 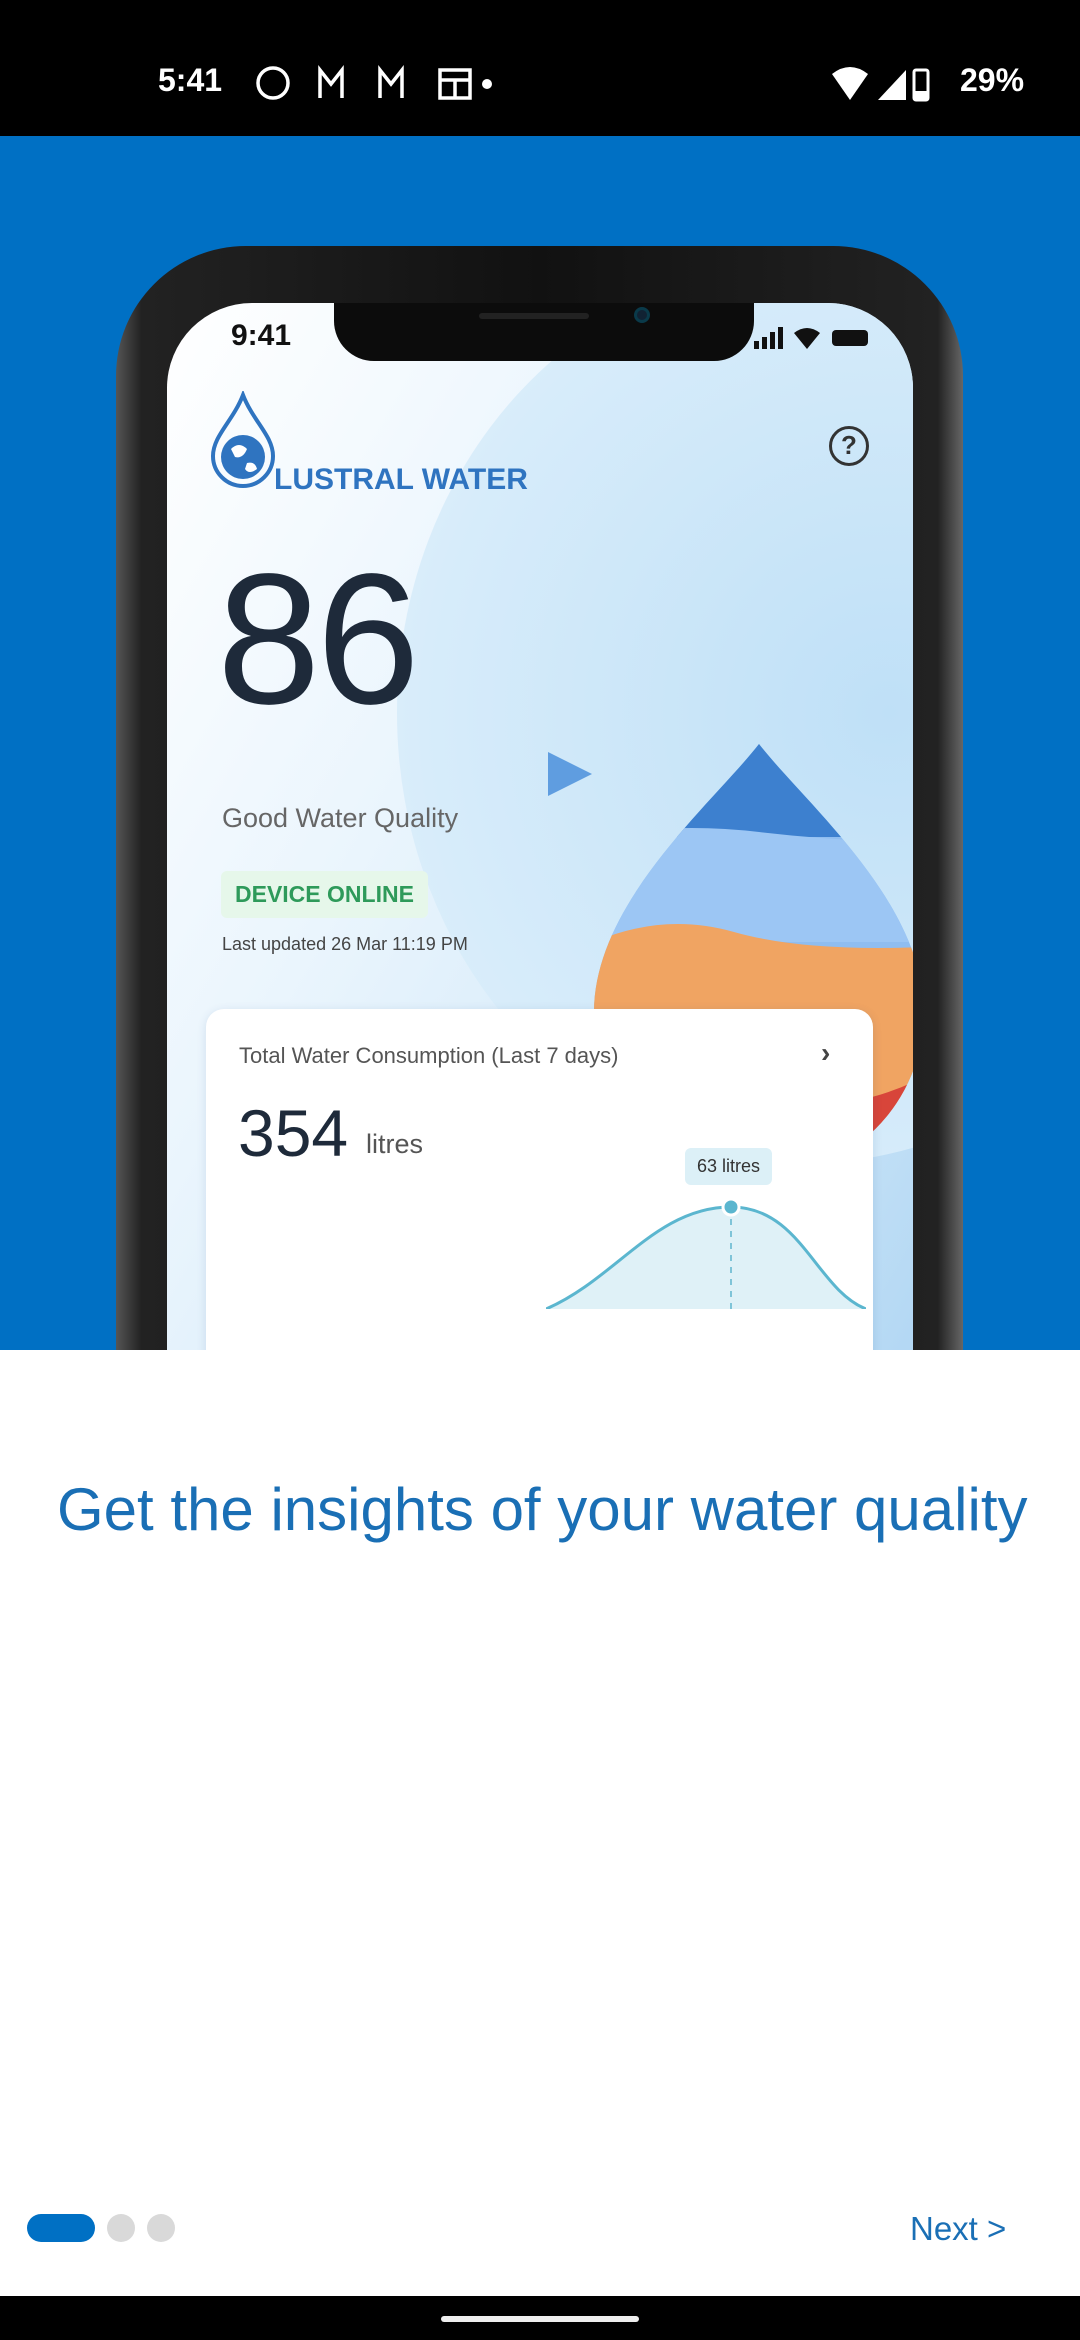 I want to click on system-icons, so click(x=881, y=84).